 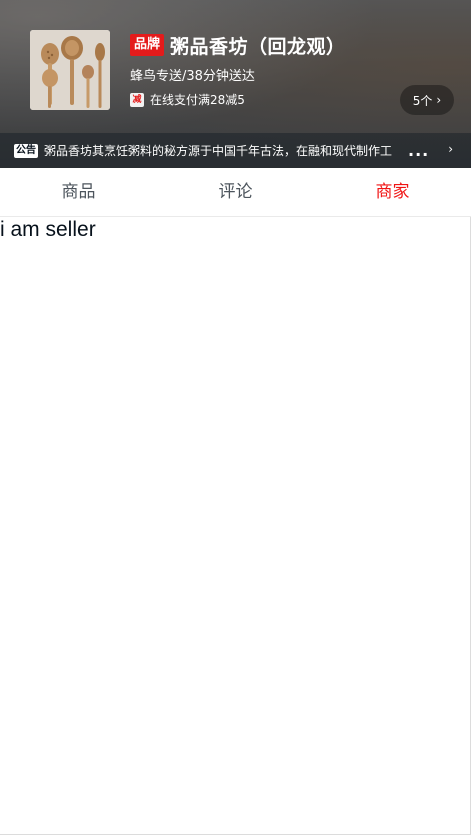 What do you see at coordinates (78, 192) in the screenshot?
I see `tab-goods: 商品` at bounding box center [78, 192].